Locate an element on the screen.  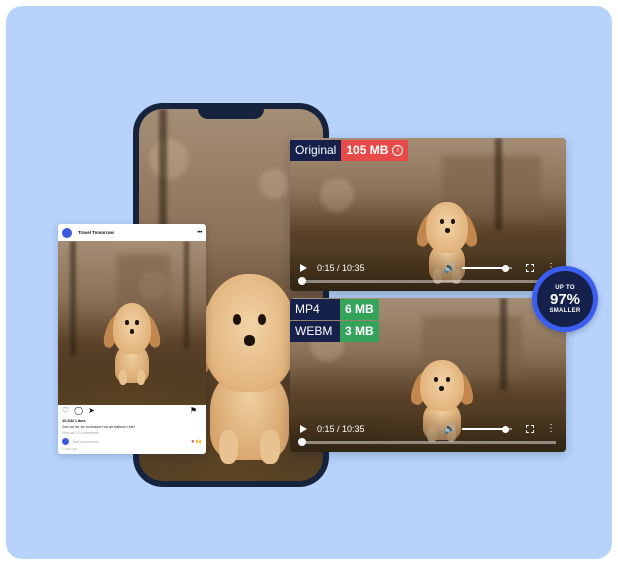
original-size-tag: Original 105 MB i is located at coordinates (349, 150).